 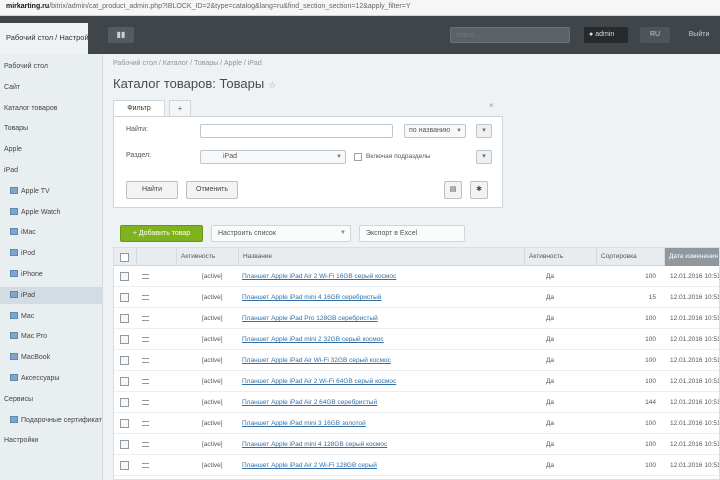 I want to click on list-settings-button: Настроить список ▼, so click(x=281, y=233).